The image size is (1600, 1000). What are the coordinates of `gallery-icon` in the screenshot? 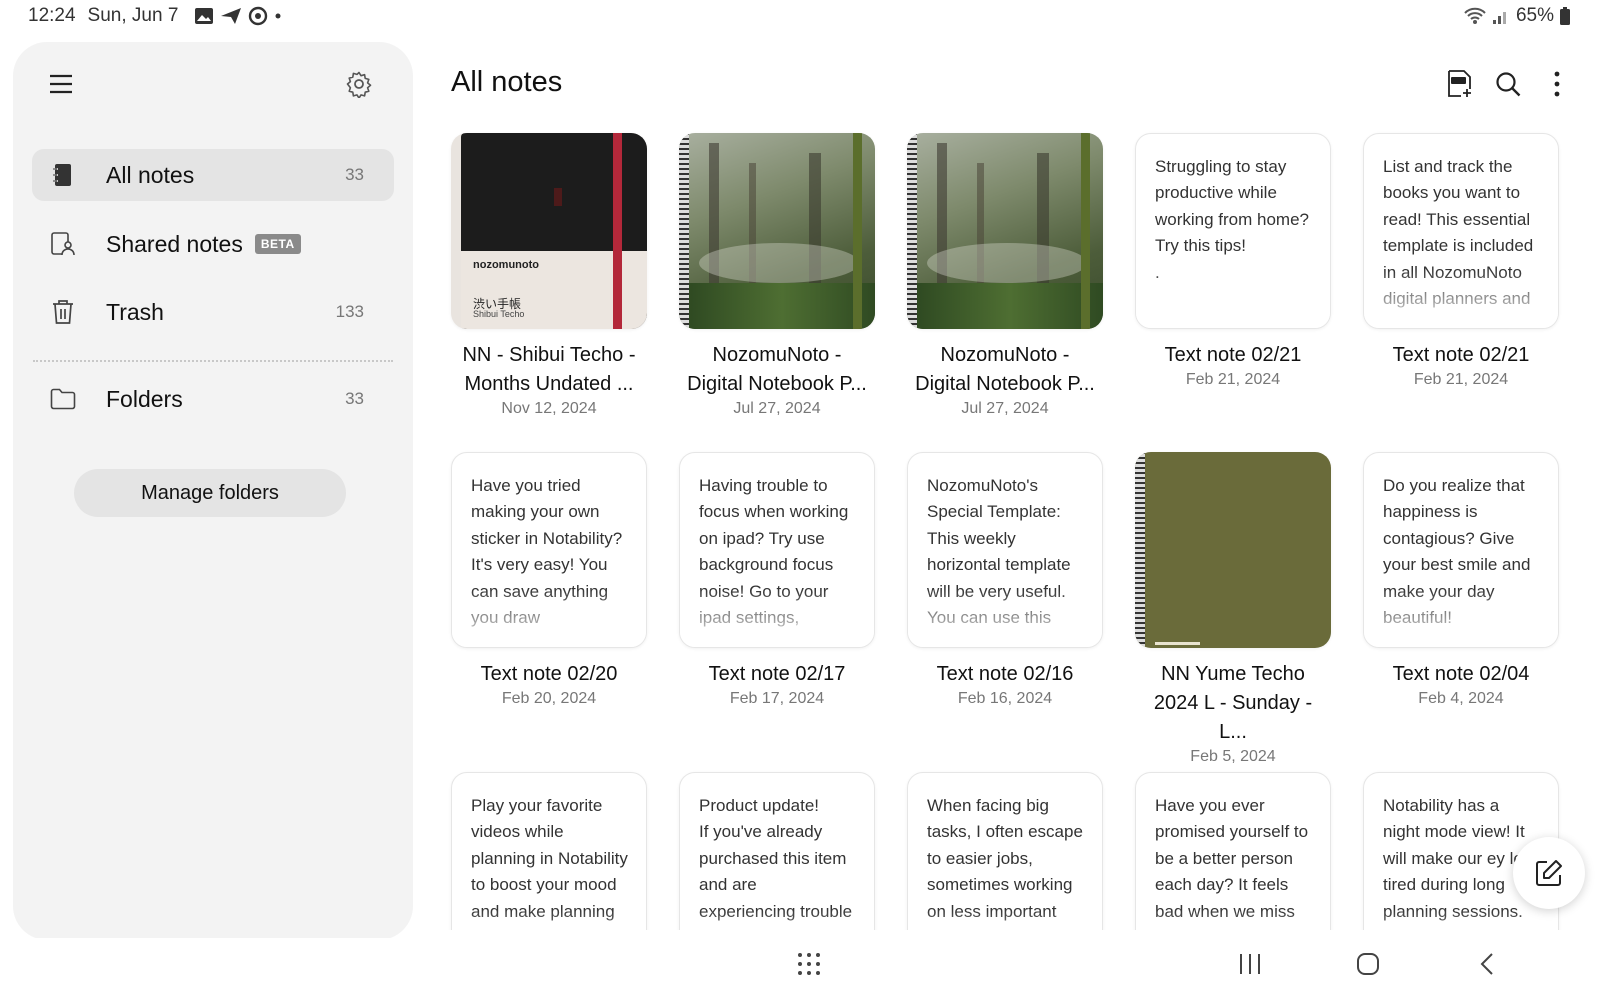 It's located at (204, 16).